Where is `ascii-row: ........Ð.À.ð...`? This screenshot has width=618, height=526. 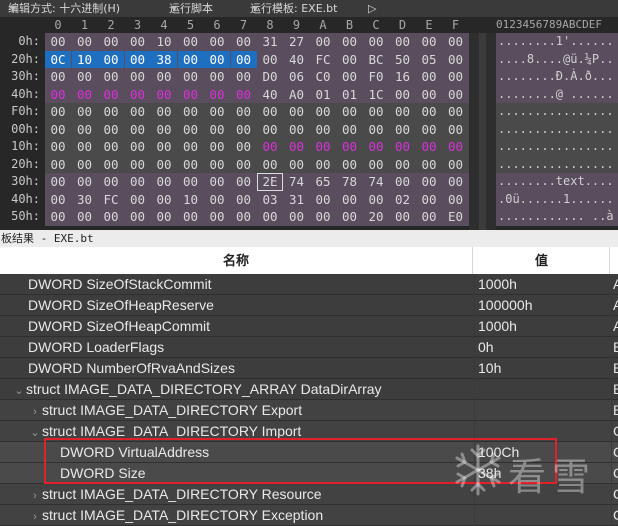 ascii-row: ........Ð.À.ð... is located at coordinates (557, 77).